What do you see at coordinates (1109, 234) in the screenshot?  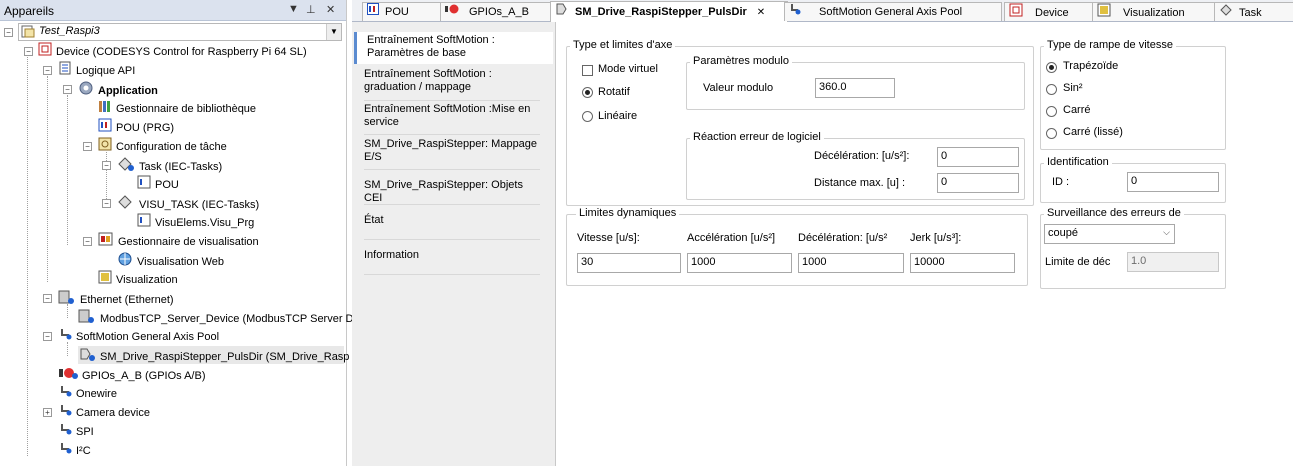 I see `error-monitoring-select: coupé ⌵` at bounding box center [1109, 234].